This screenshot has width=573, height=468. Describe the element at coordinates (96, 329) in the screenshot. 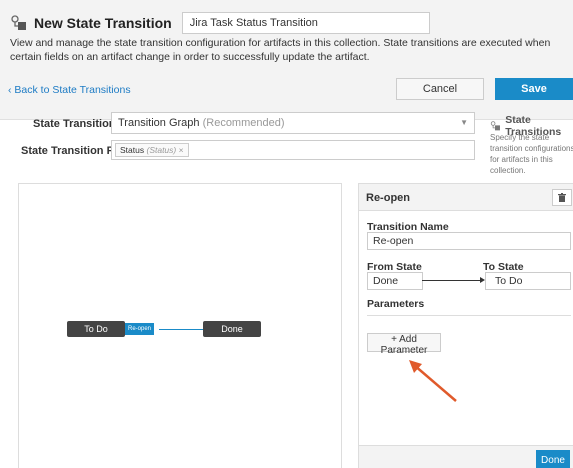

I see `graph-node-from: To Do` at that location.